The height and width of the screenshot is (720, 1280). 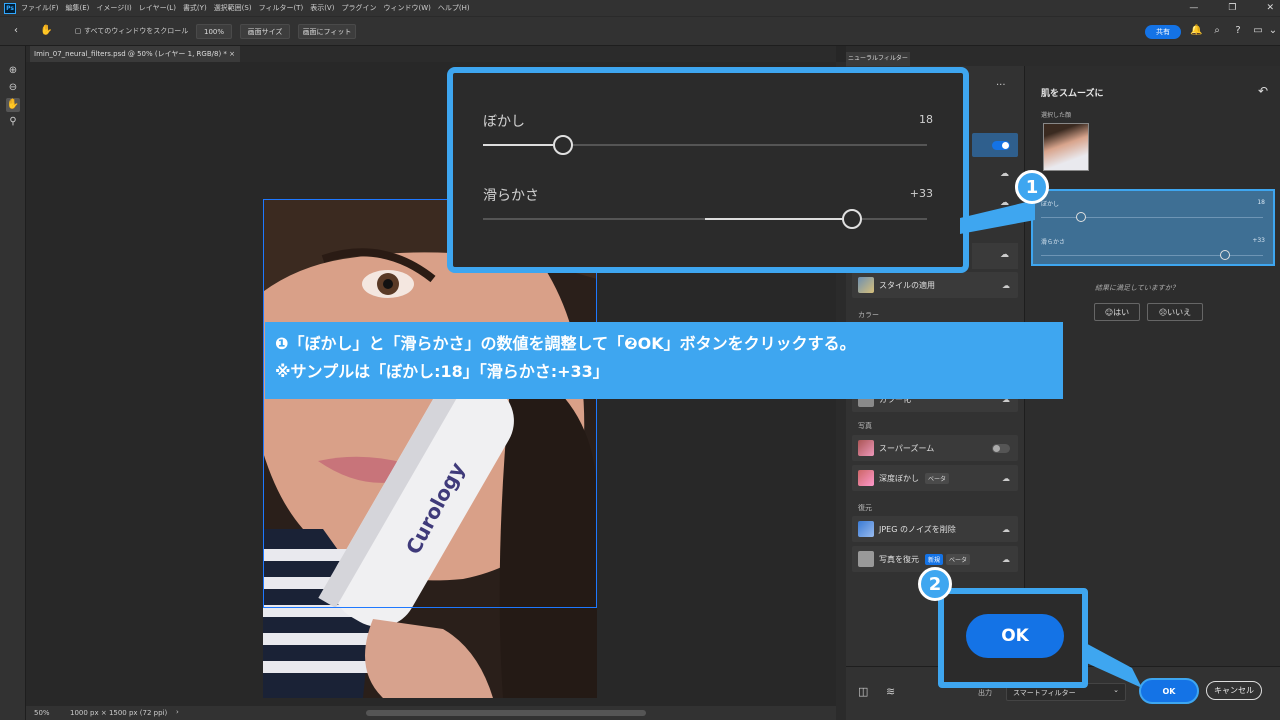 I want to click on minimize-button: —, so click(x=1193, y=8).